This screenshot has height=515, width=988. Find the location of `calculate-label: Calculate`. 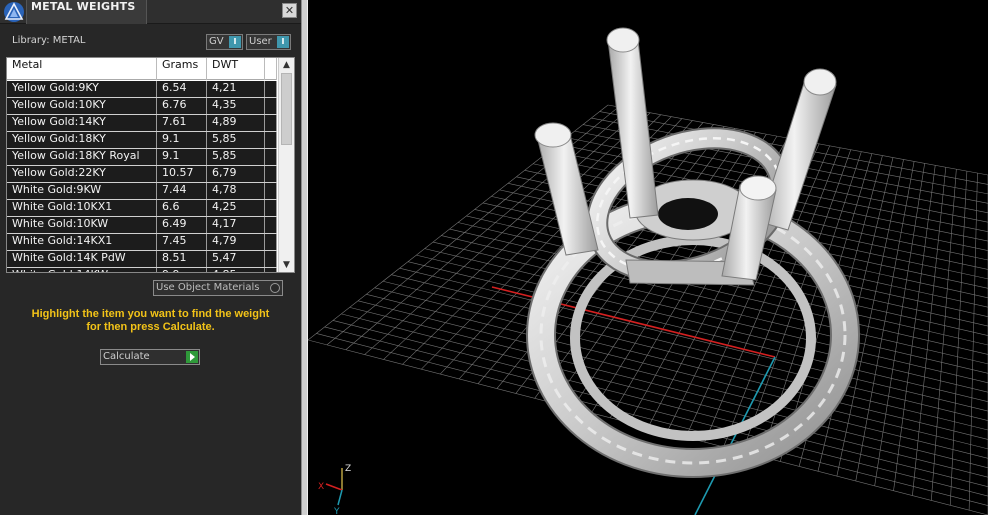

calculate-label: Calculate is located at coordinates (126, 356).